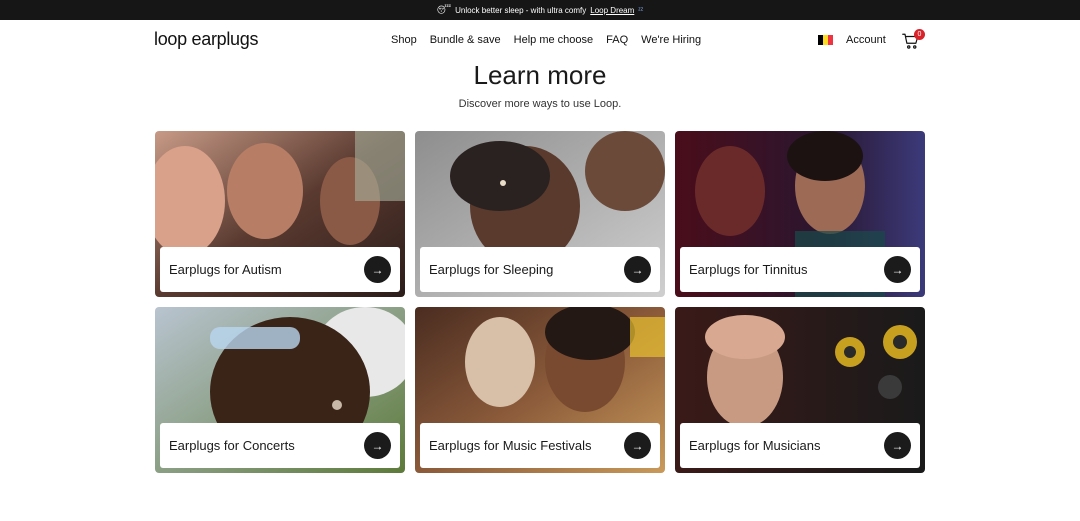 This screenshot has width=1080, height=521. Describe the element at coordinates (554, 40) in the screenshot. I see `nav-item-help-me-choose: Help me choose` at that location.